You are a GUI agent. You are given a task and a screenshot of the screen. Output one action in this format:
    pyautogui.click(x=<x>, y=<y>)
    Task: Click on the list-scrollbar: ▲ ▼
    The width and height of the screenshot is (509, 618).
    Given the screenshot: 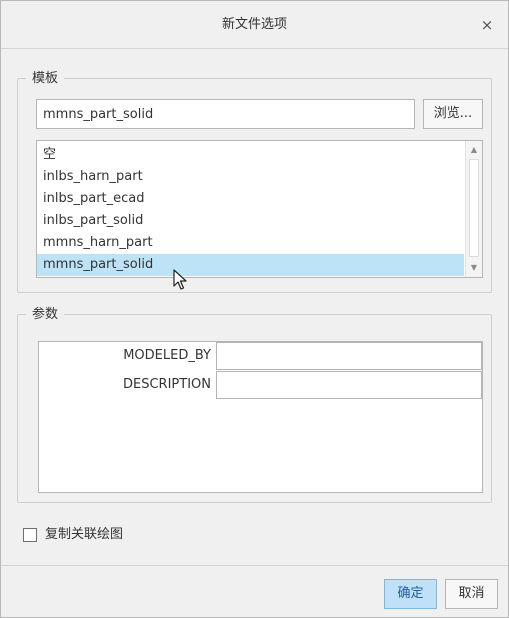 What is the action you would take?
    pyautogui.click(x=473, y=209)
    